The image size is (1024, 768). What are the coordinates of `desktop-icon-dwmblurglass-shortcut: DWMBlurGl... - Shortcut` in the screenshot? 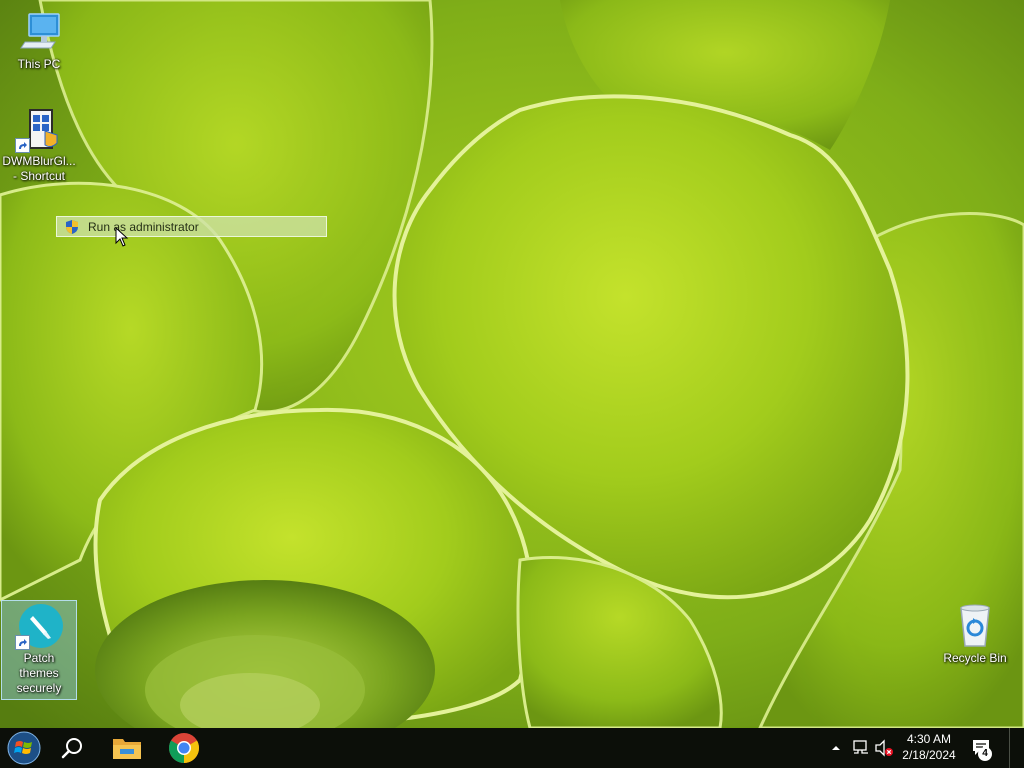 It's located at (39, 145).